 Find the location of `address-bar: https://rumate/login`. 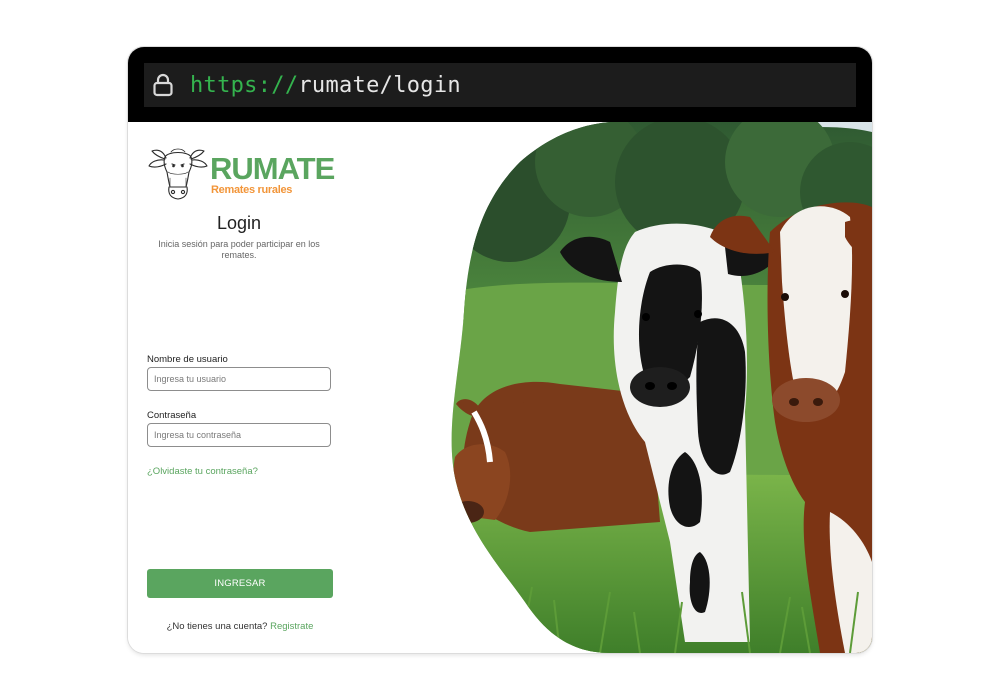

address-bar: https://rumate/login is located at coordinates (500, 85).